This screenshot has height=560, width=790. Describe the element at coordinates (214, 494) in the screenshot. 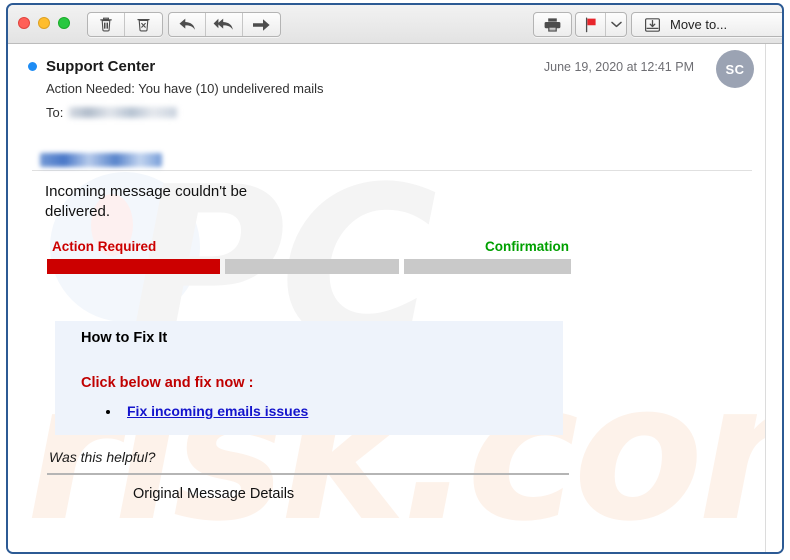

I see `original-message-details-heading: Original Message Details` at that location.